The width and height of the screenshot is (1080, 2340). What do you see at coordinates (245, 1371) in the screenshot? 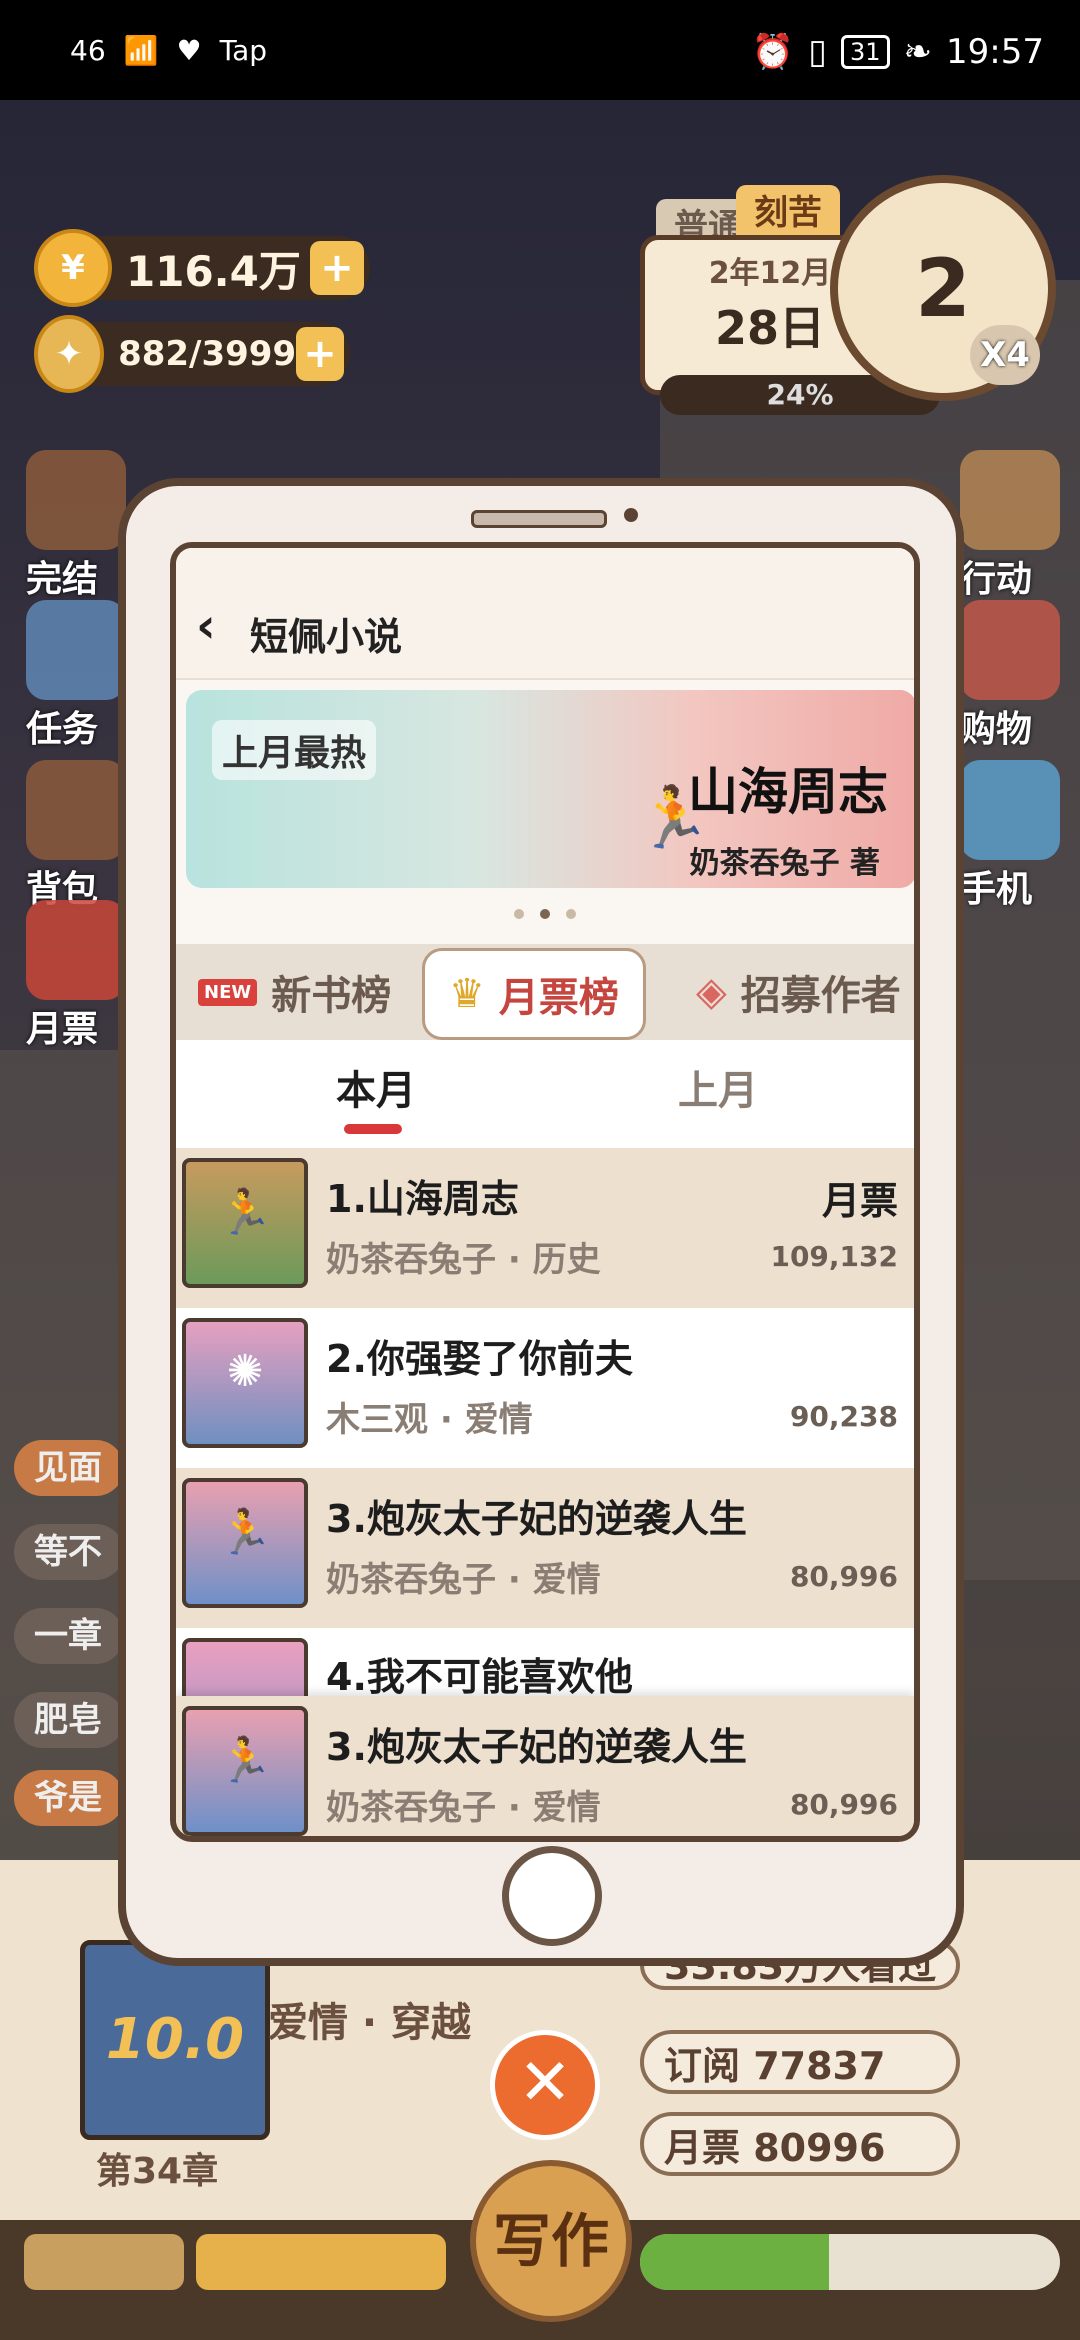
I see `seal-icon: ✺` at bounding box center [245, 1371].